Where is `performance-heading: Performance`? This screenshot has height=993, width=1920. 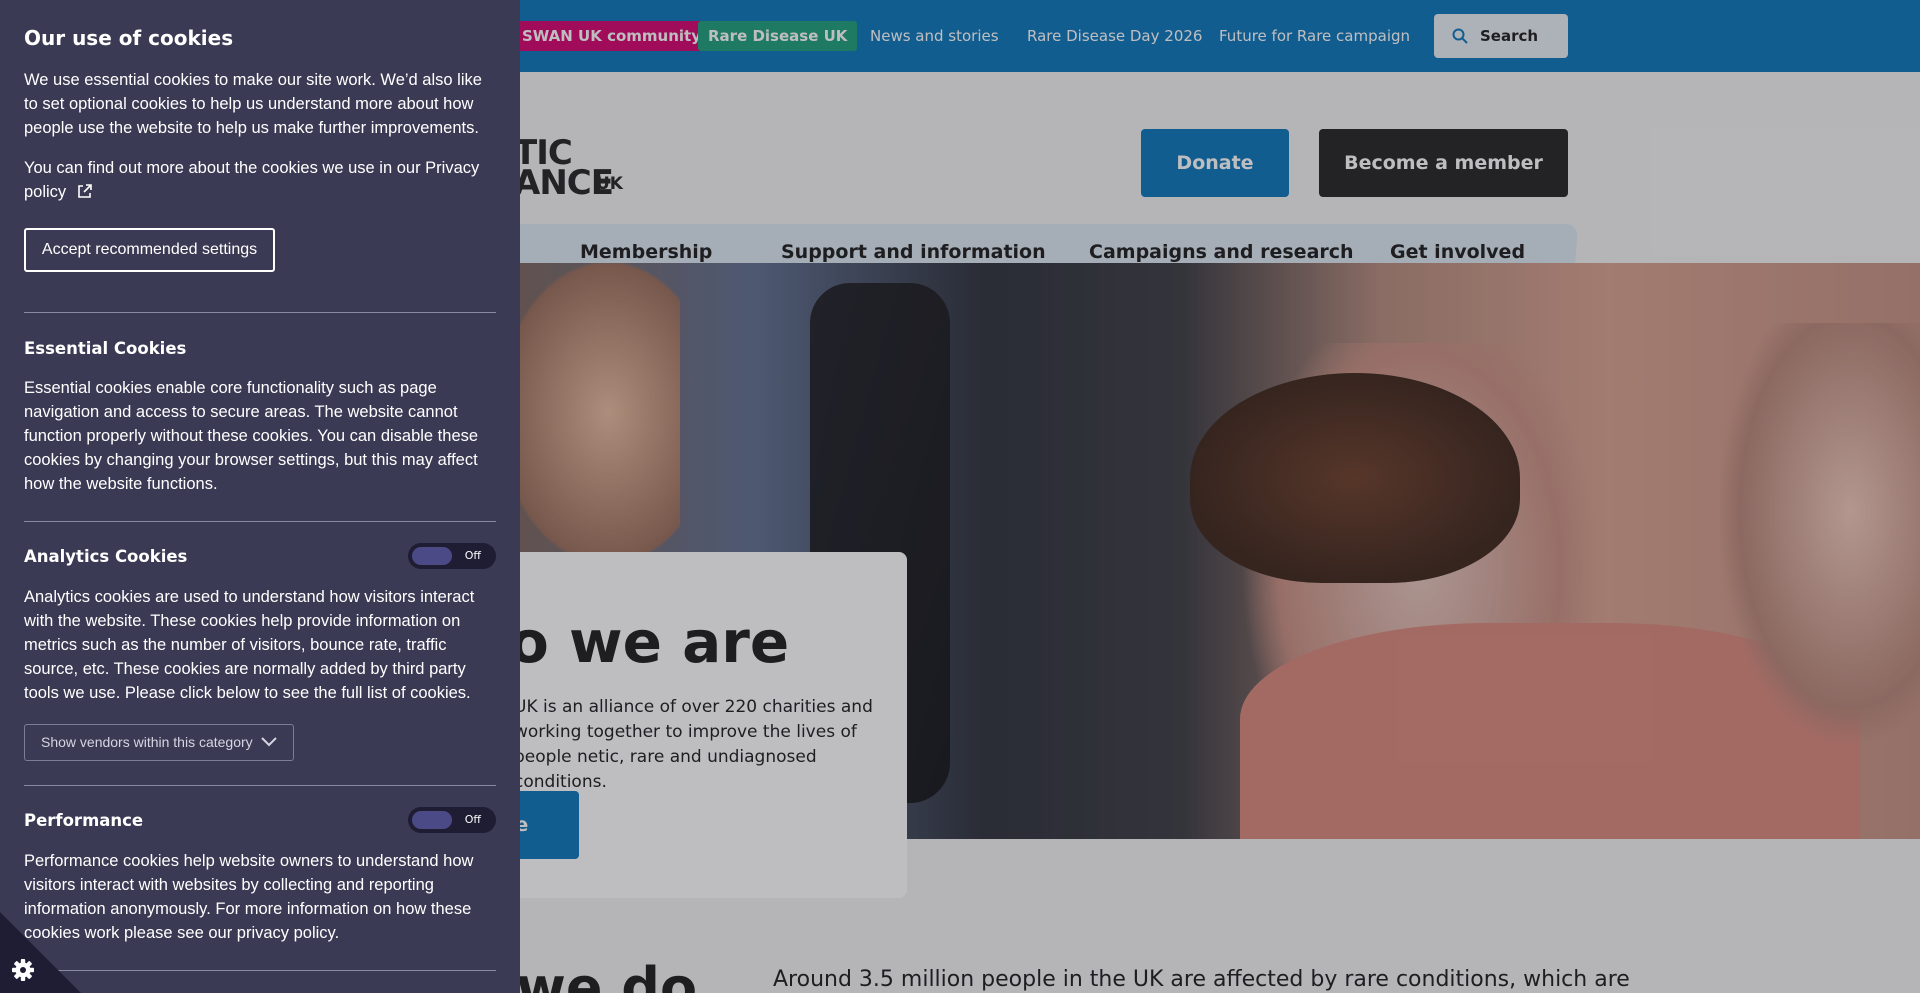
performance-heading: Performance is located at coordinates (84, 820).